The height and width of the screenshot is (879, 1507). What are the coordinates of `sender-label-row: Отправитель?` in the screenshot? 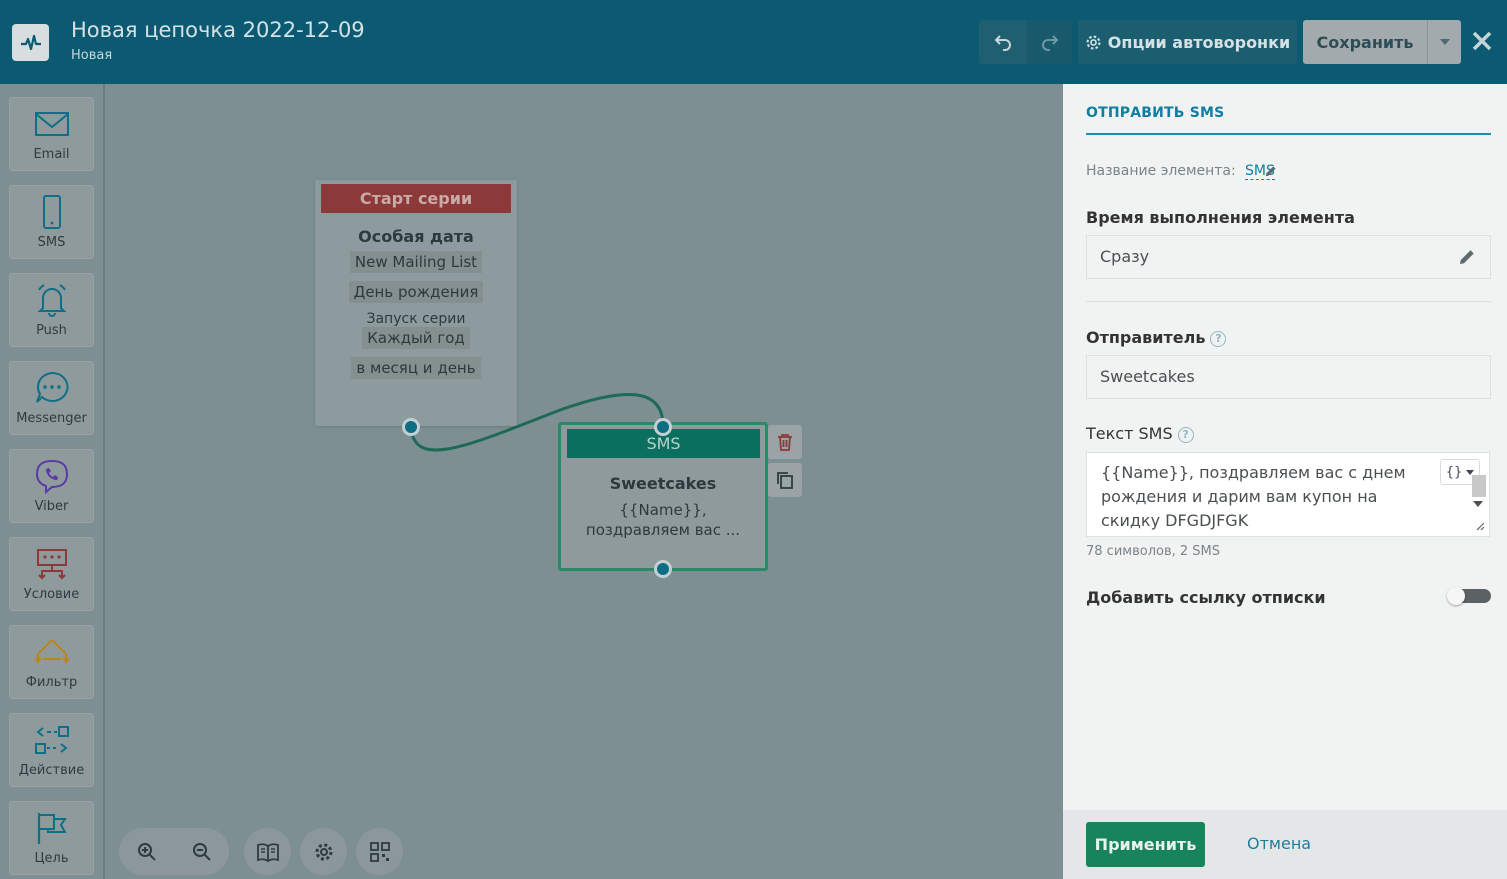 It's located at (1156, 337).